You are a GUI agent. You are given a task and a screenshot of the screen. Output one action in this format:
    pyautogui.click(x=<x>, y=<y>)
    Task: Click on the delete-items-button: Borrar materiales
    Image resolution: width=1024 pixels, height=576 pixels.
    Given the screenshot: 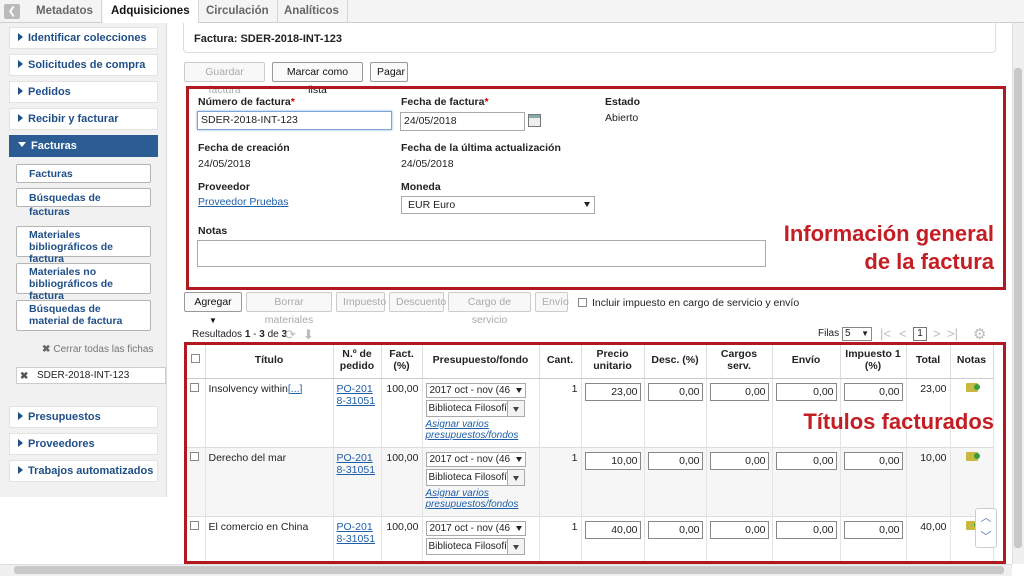 What is the action you would take?
    pyautogui.click(x=289, y=309)
    